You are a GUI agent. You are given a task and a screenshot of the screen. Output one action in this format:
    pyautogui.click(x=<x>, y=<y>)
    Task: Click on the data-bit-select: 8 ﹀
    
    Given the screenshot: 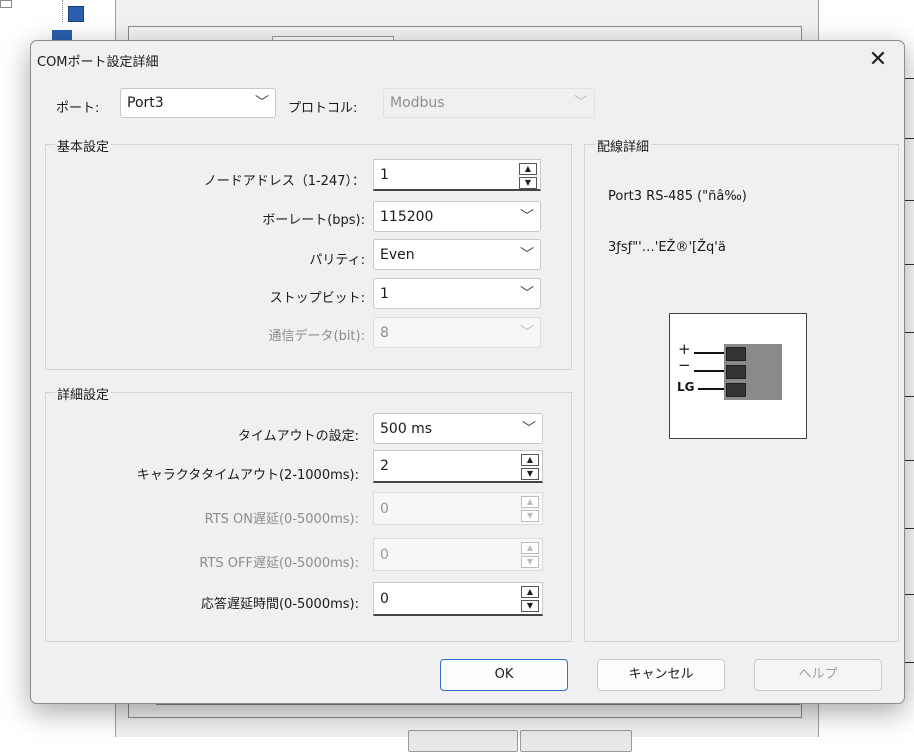 What is the action you would take?
    pyautogui.click(x=457, y=332)
    